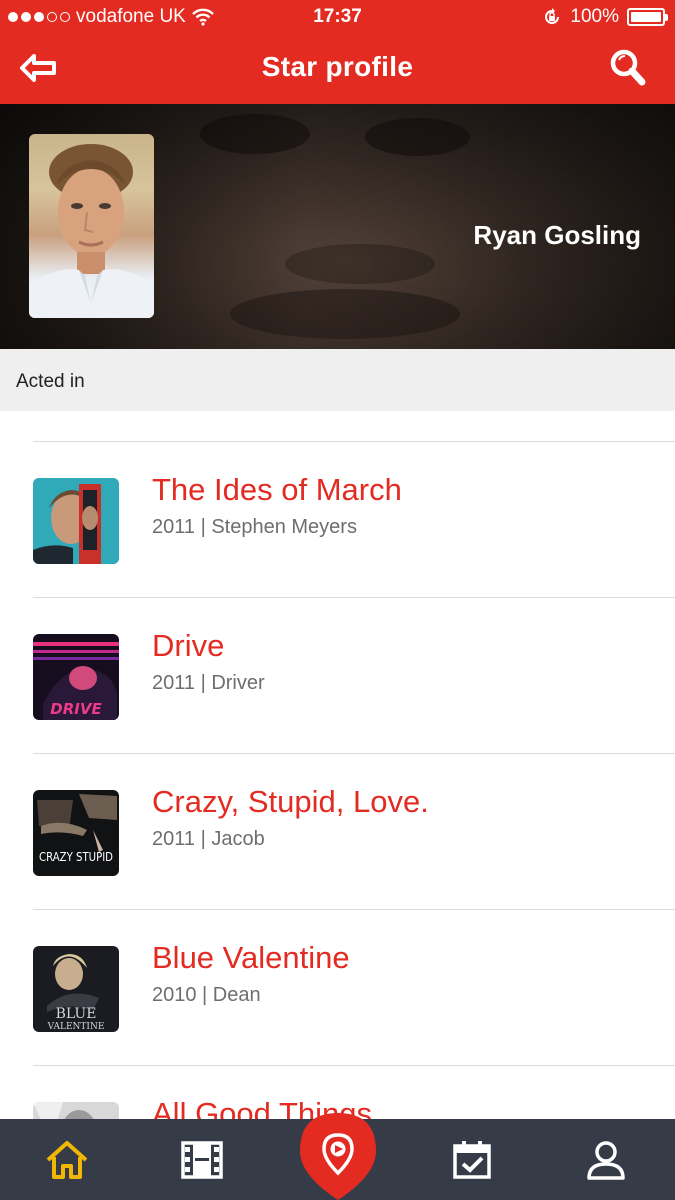  What do you see at coordinates (290, 801) in the screenshot?
I see `film-title: Crazy, Stupid, Love.` at bounding box center [290, 801].